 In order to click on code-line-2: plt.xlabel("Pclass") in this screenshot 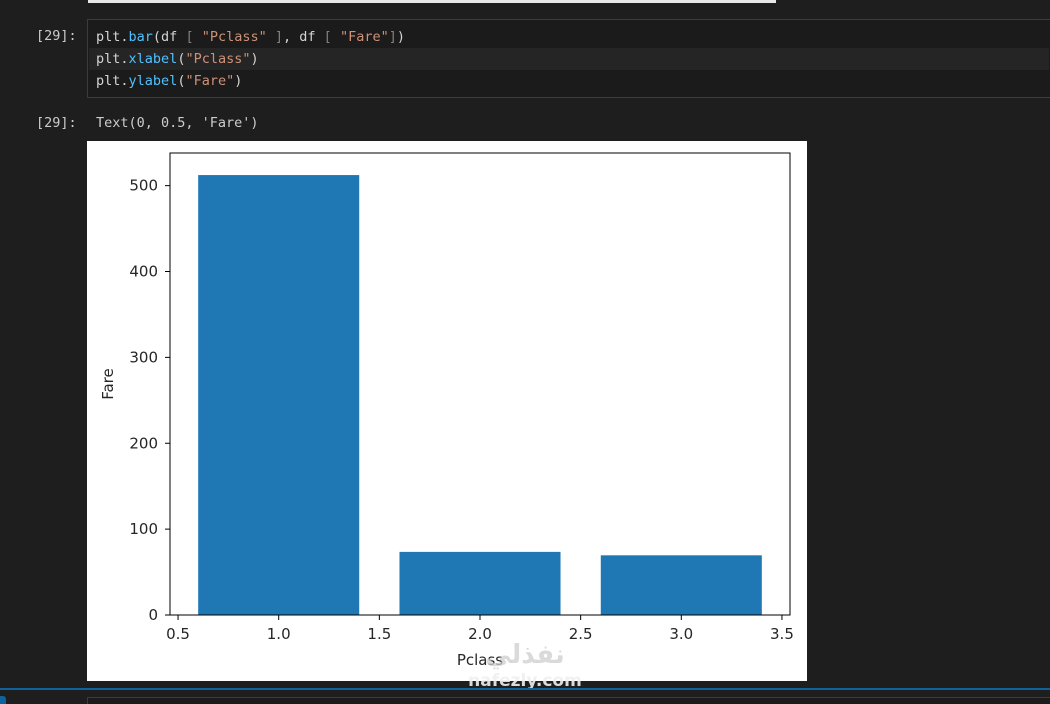, I will do `click(569, 59)`.